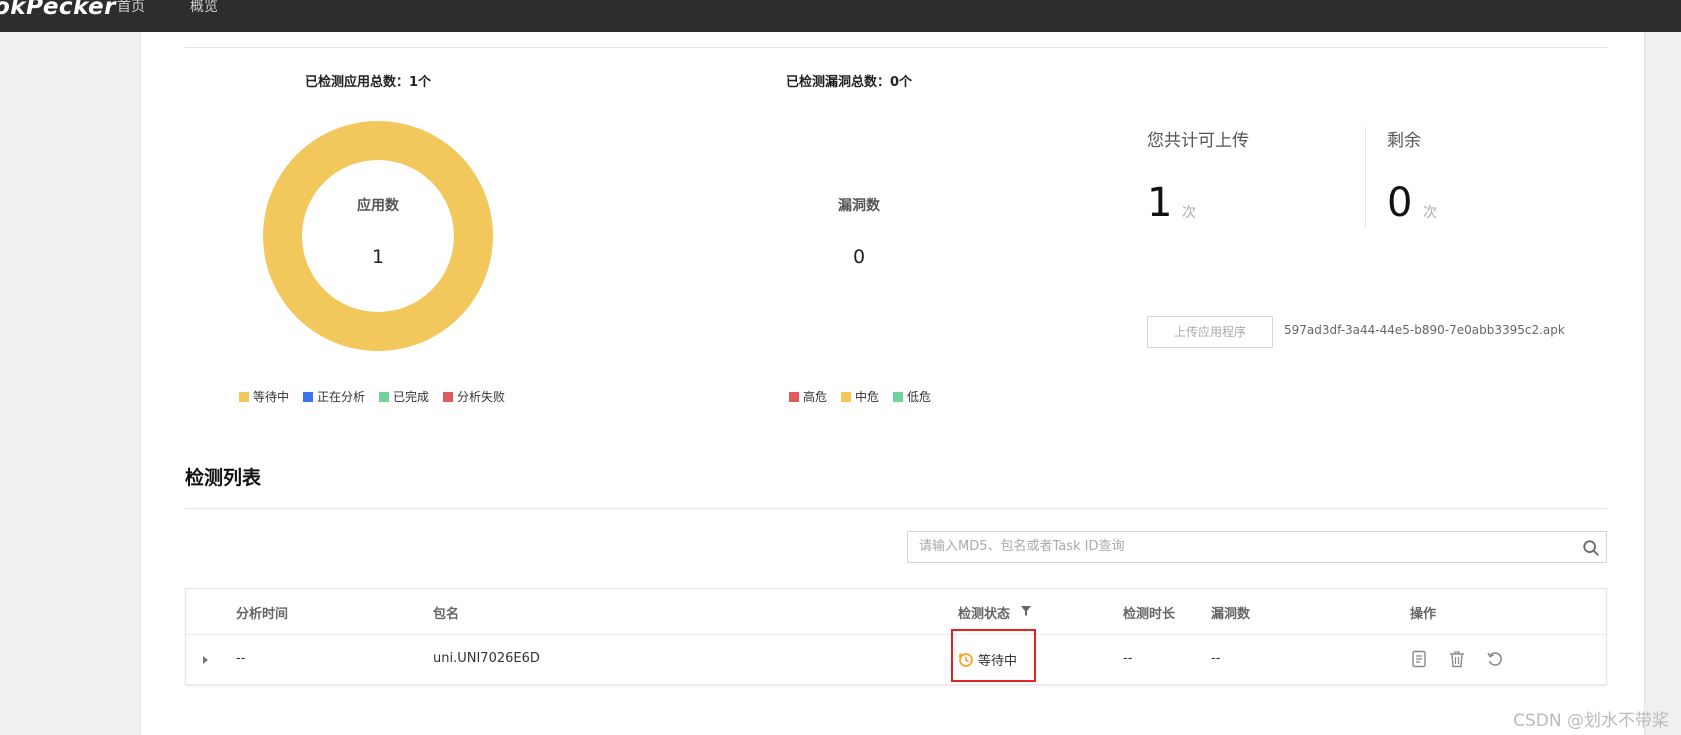  What do you see at coordinates (58, 10) in the screenshot?
I see `brand-logo: okPecker` at bounding box center [58, 10].